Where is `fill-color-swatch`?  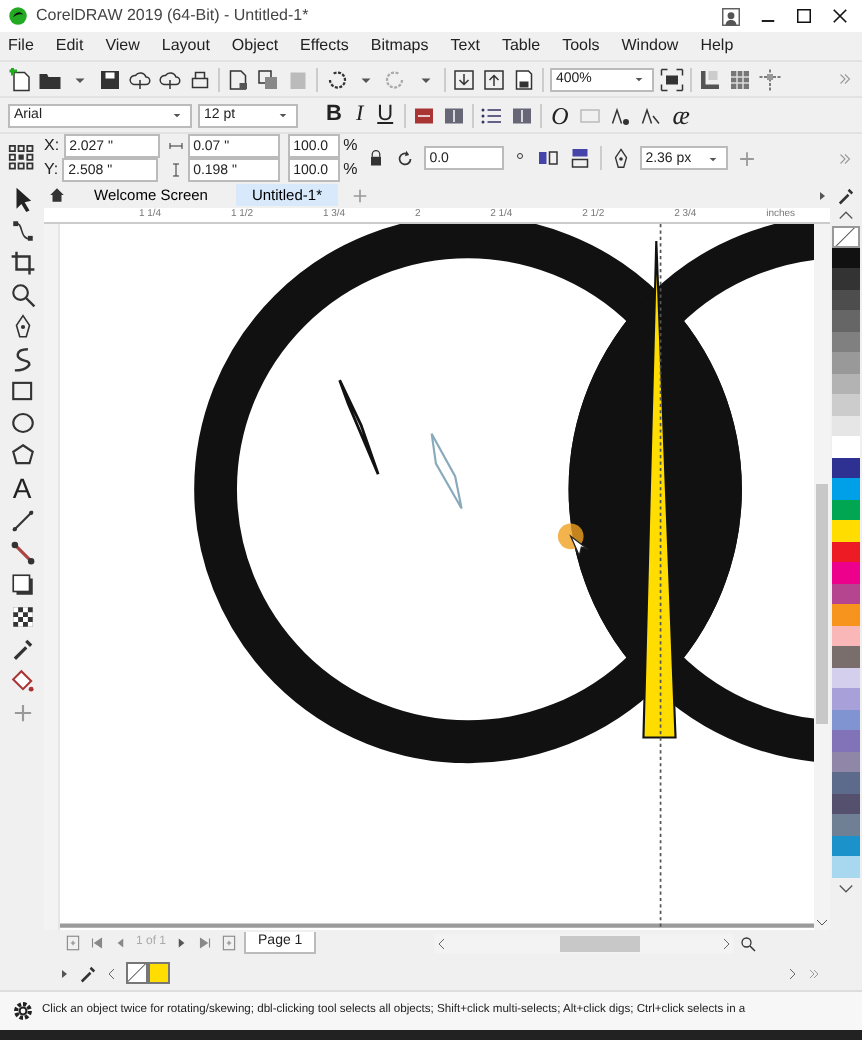
fill-color-swatch is located at coordinates (159, 973).